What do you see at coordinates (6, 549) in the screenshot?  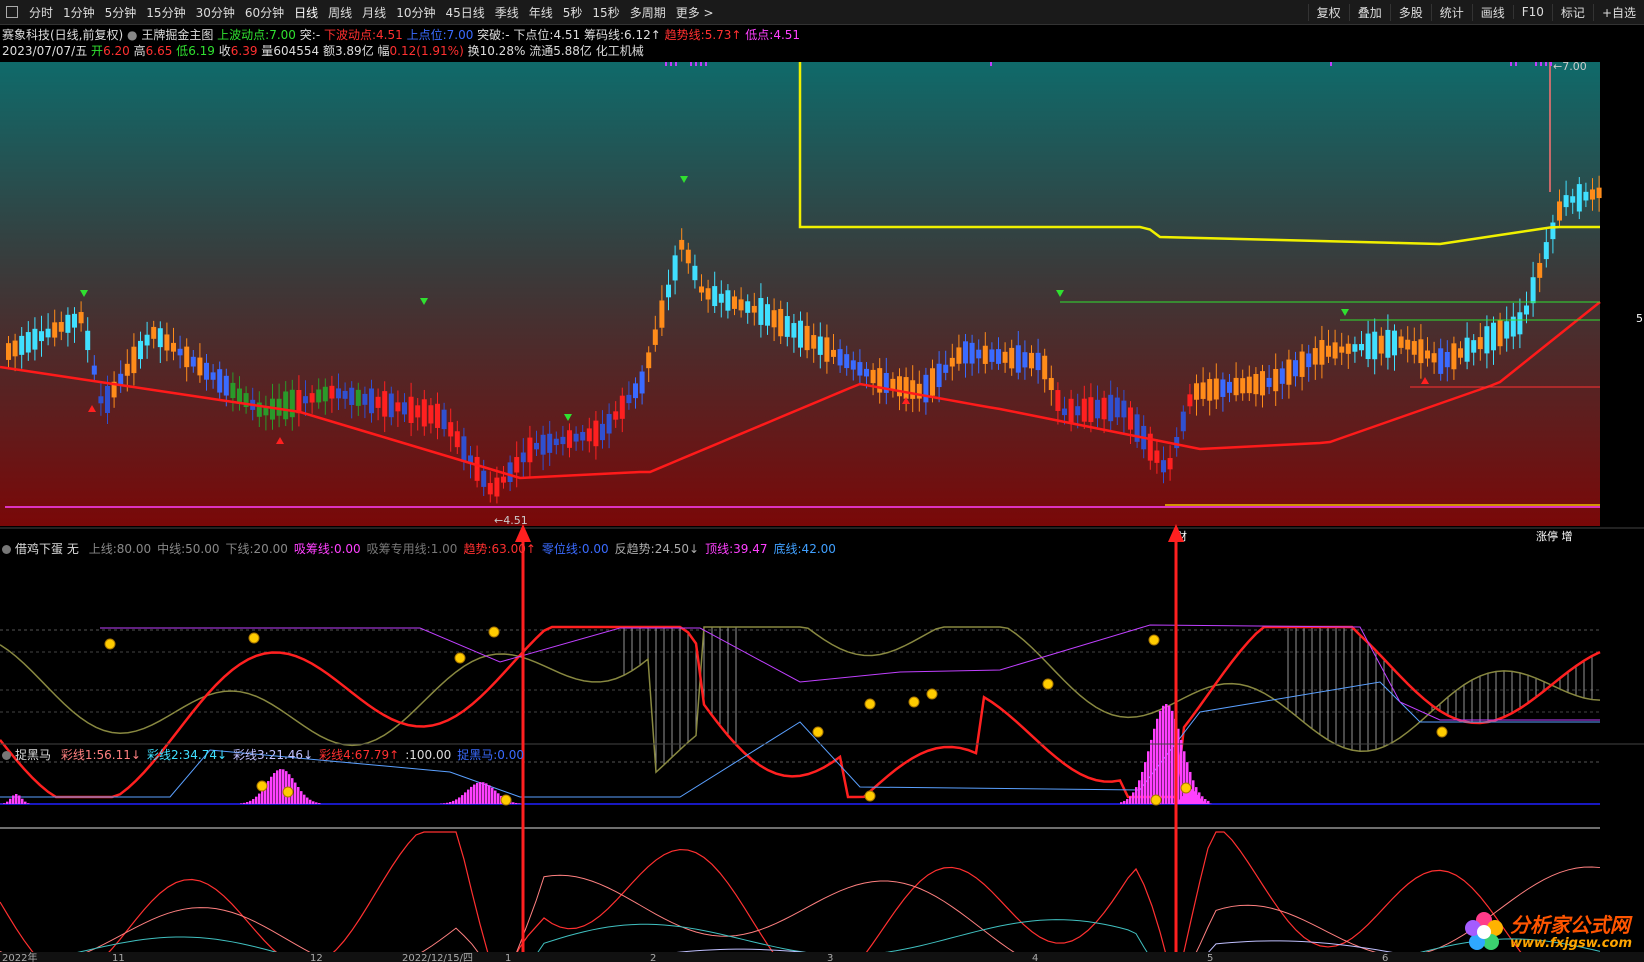 I see `panel2-toggle-icon` at bounding box center [6, 549].